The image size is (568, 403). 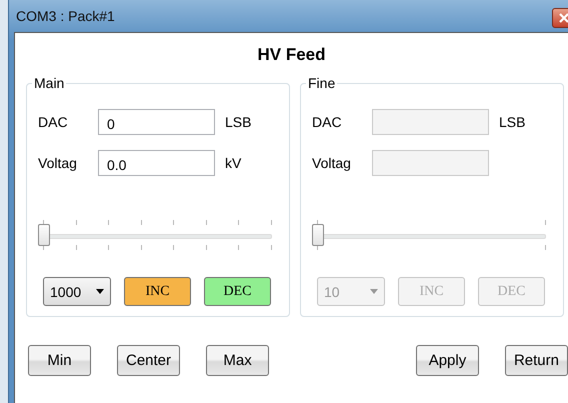 I want to click on step-button: DEC, so click(x=237, y=291).